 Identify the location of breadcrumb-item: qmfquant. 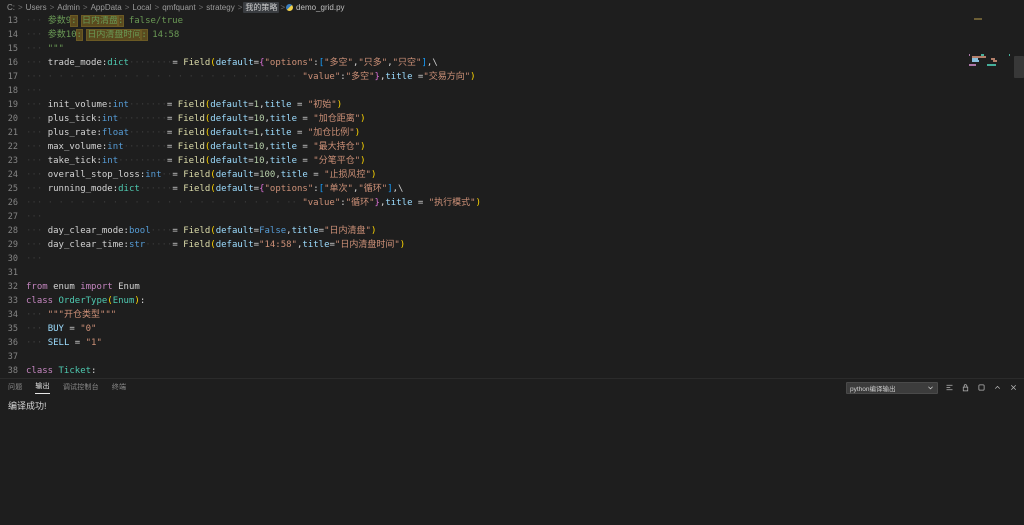
(178, 7).